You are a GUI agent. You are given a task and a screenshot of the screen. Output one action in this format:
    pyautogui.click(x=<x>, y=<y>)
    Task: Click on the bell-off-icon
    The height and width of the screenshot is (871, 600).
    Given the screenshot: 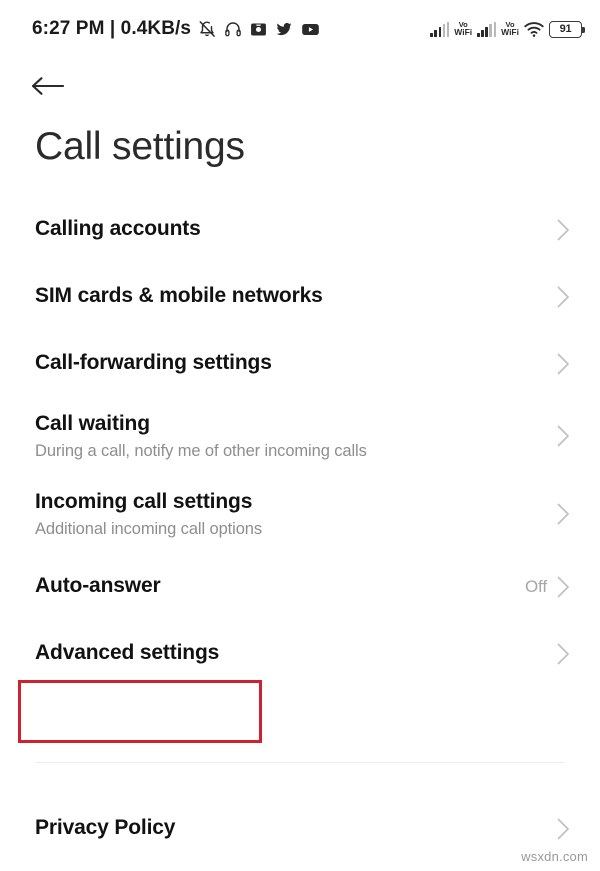 What is the action you would take?
    pyautogui.click(x=207, y=29)
    